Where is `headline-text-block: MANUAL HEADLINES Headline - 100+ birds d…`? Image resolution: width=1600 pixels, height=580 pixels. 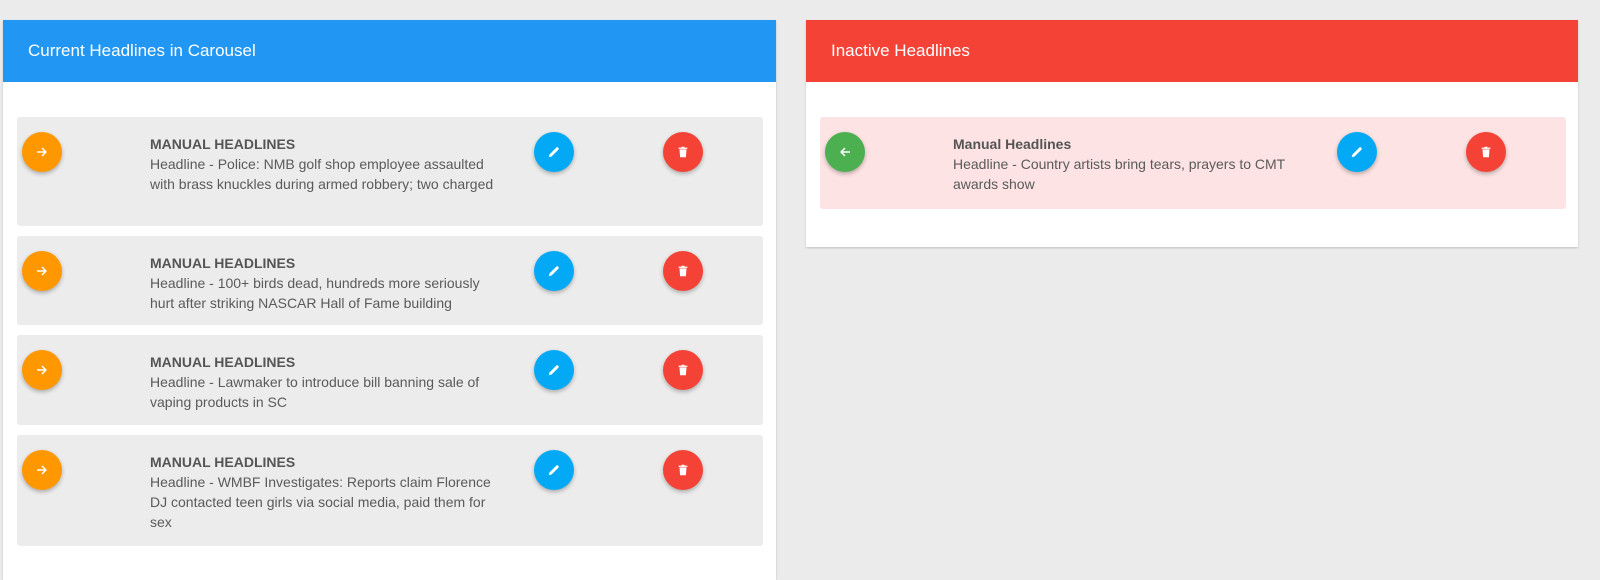
headline-text-block: MANUAL HEADLINES Headline - 100+ birds d… is located at coordinates (328, 283).